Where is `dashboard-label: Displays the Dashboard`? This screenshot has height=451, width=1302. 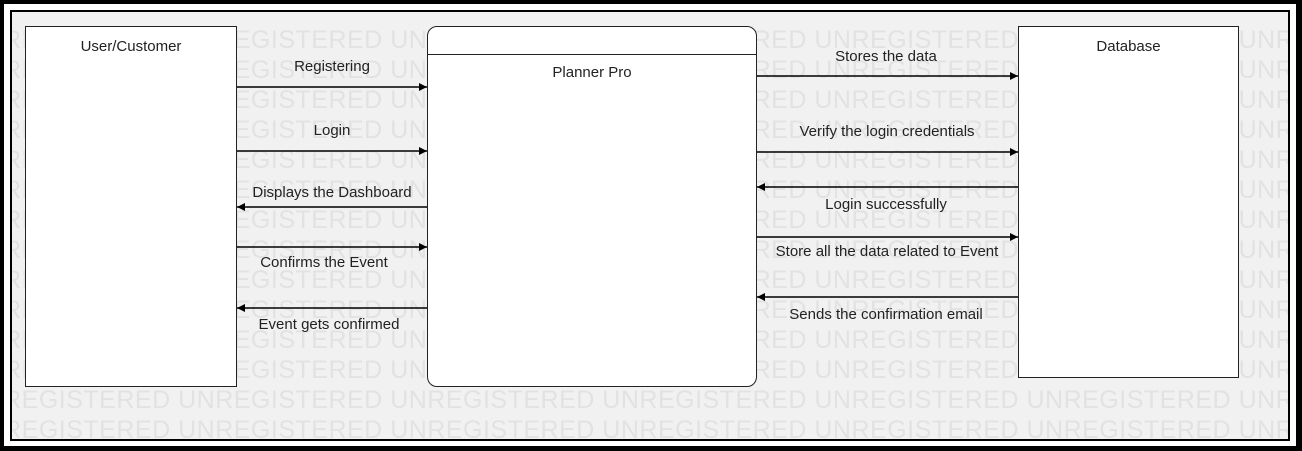 dashboard-label: Displays the Dashboard is located at coordinates (332, 192).